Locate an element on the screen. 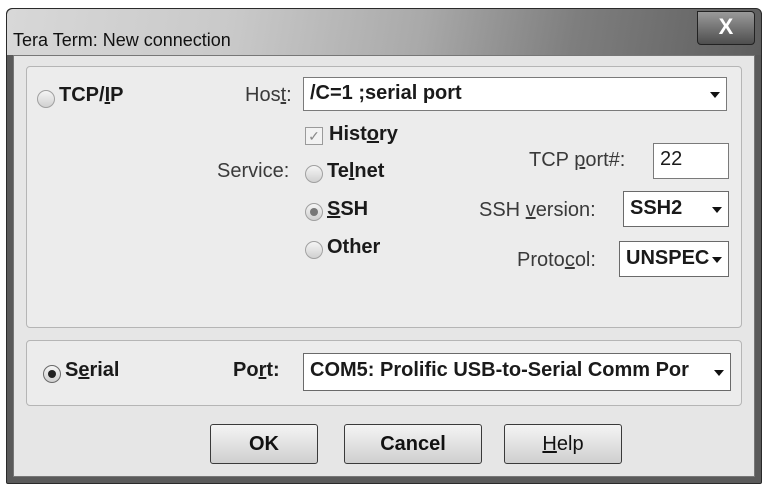 The width and height of the screenshot is (768, 487). tcp-port-label: TCP port#: is located at coordinates (577, 160).